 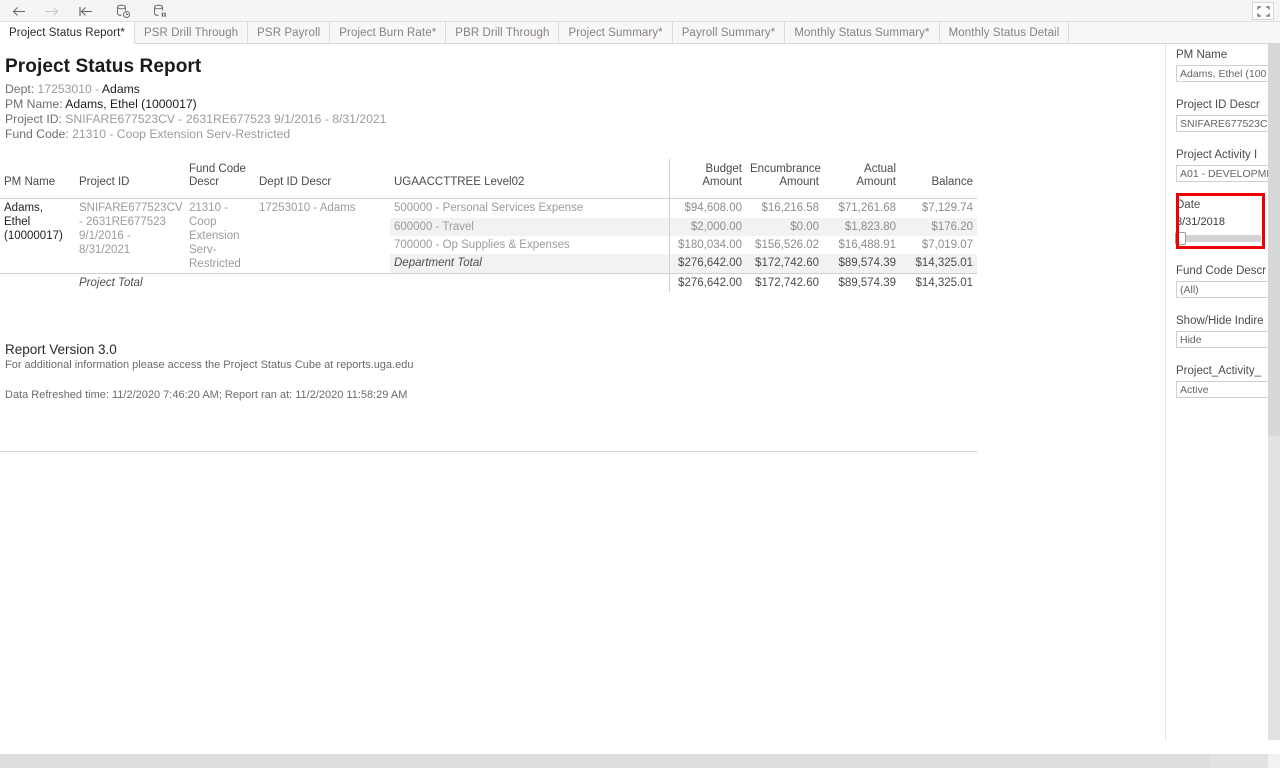 I want to click on meta-dept-name: Adams, so click(x=120, y=89).